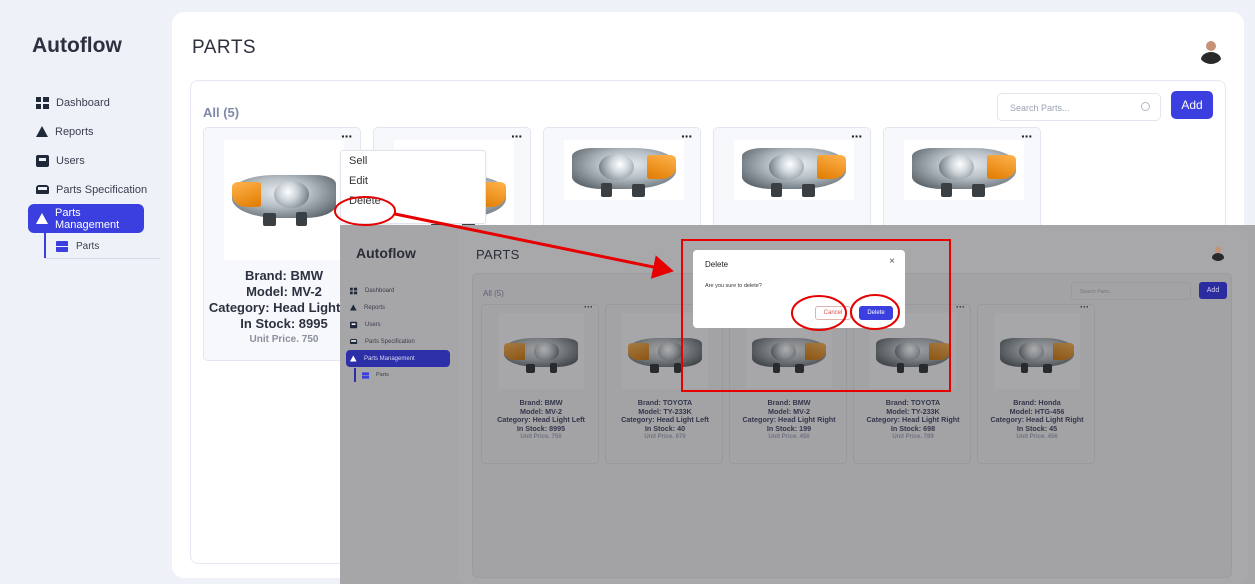 This screenshot has width=1255, height=584. I want to click on confirm-delete-button: Delete, so click(876, 313).